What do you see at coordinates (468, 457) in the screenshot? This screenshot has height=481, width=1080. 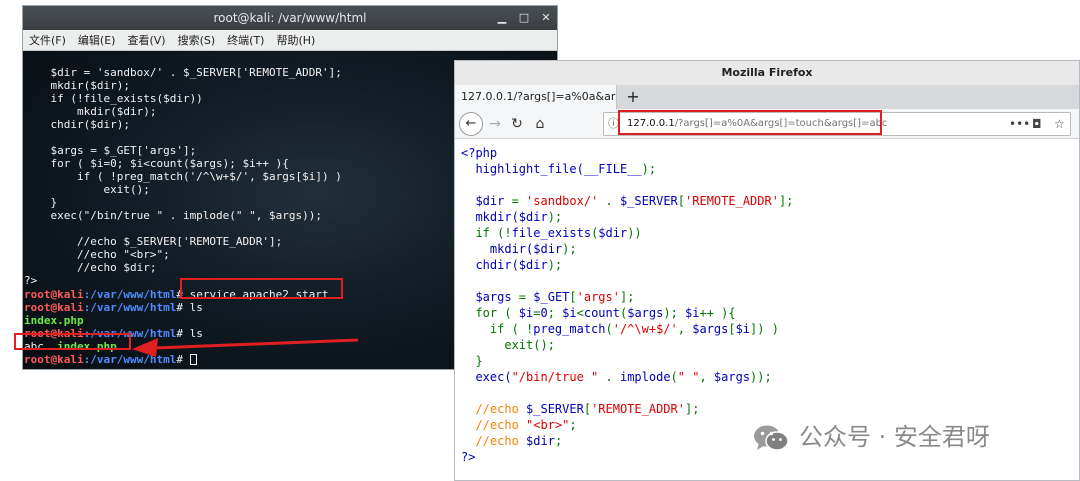 I see `code-line: ?>` at bounding box center [468, 457].